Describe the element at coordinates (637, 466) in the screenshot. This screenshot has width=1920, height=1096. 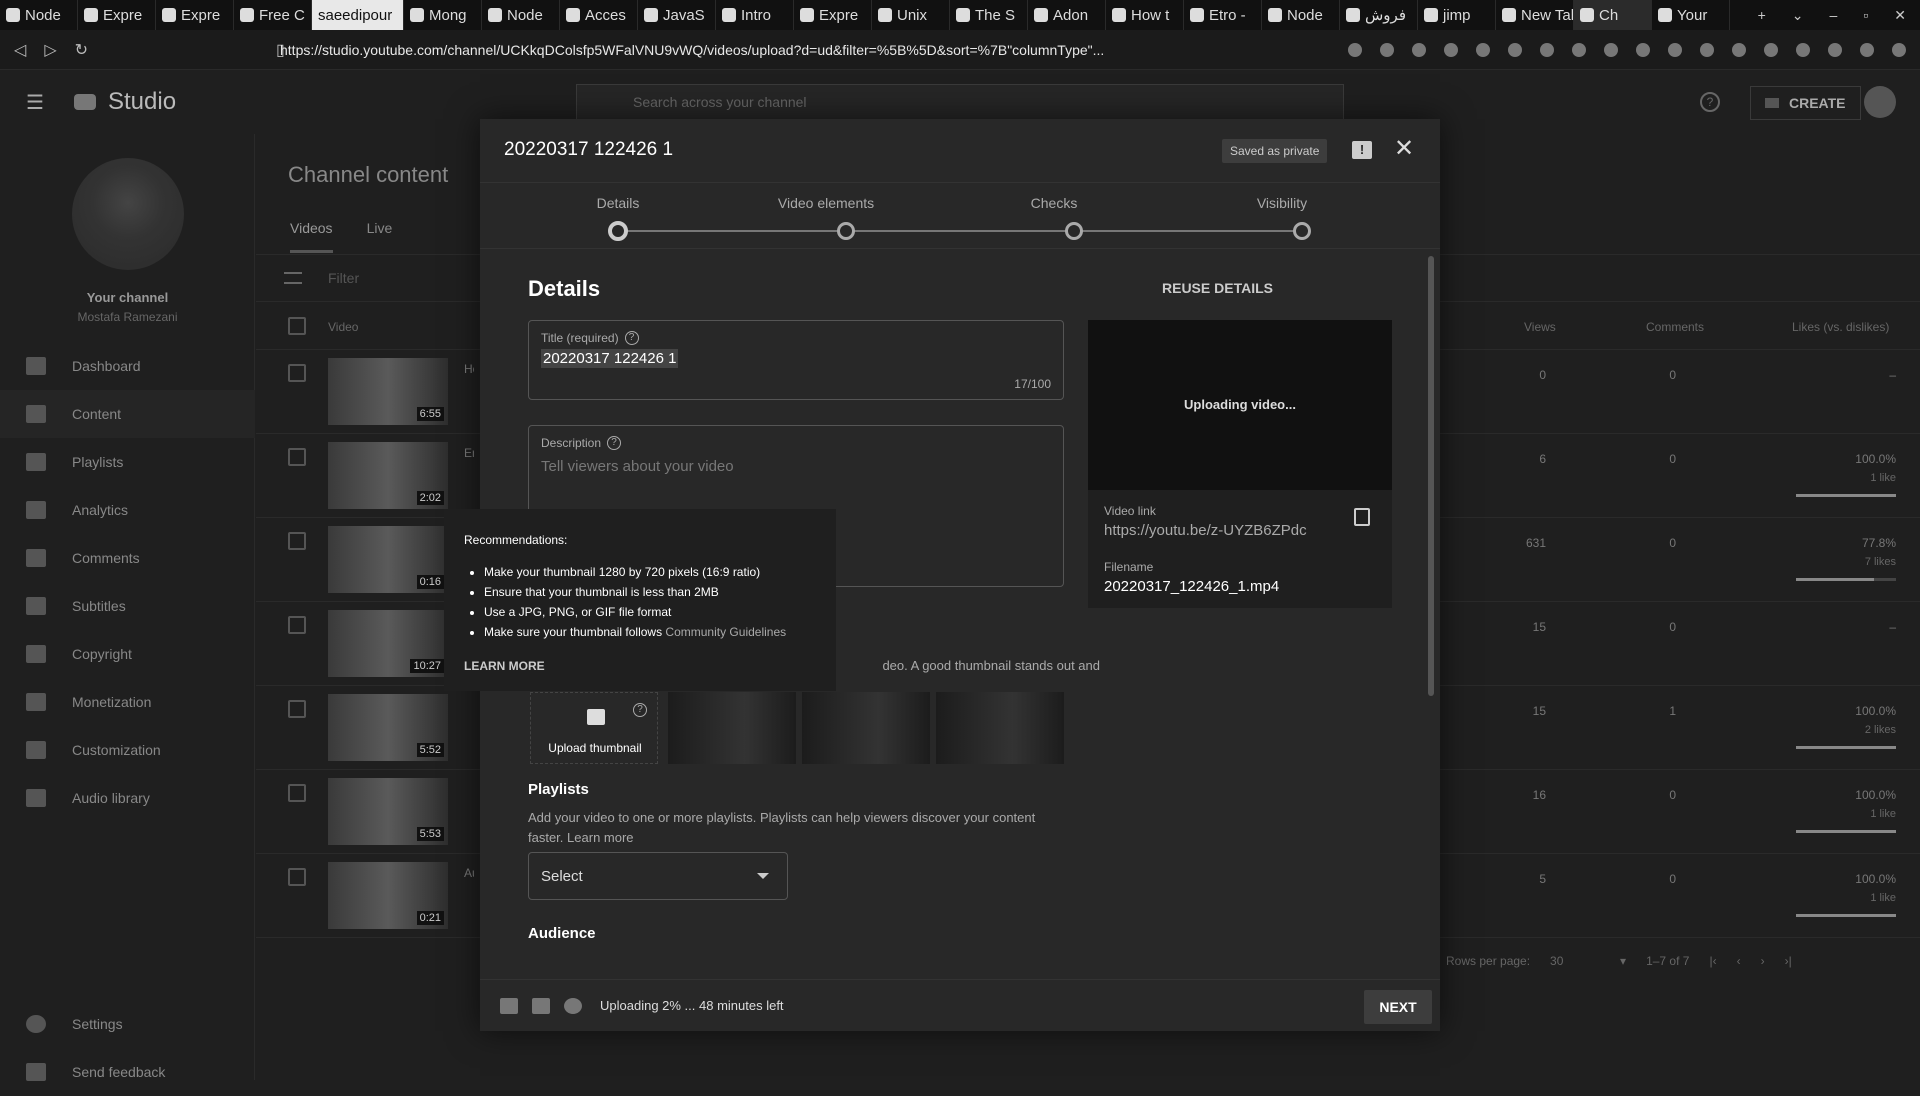
I see `description-input: Tell viewers about your video` at that location.